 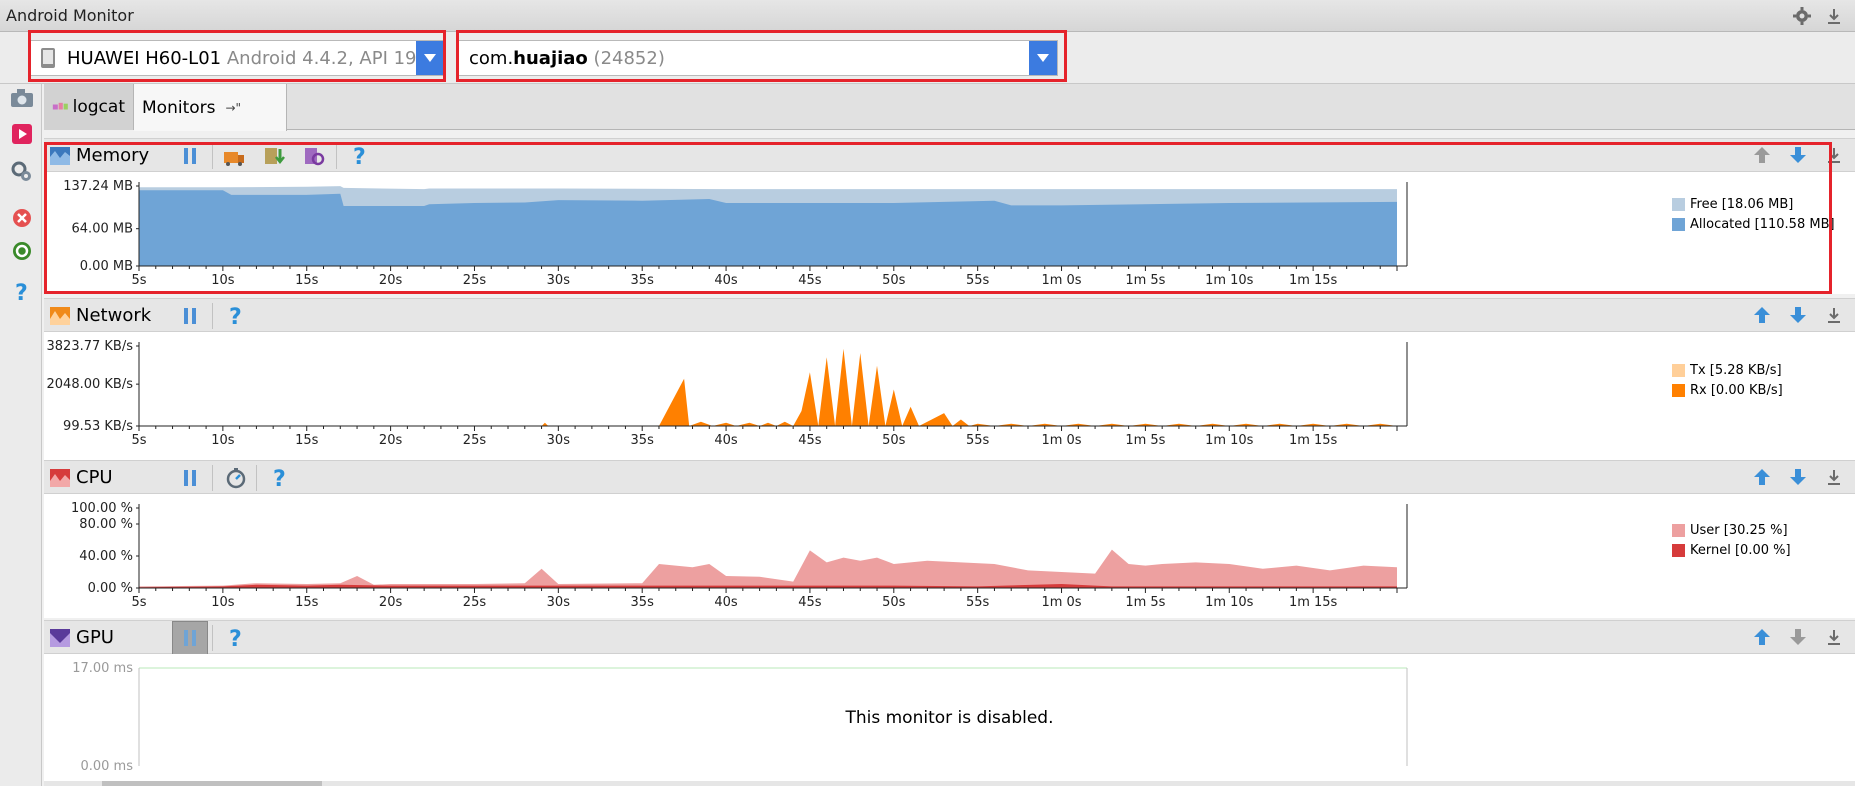 I want to click on stopwatch-icon, so click(x=236, y=478).